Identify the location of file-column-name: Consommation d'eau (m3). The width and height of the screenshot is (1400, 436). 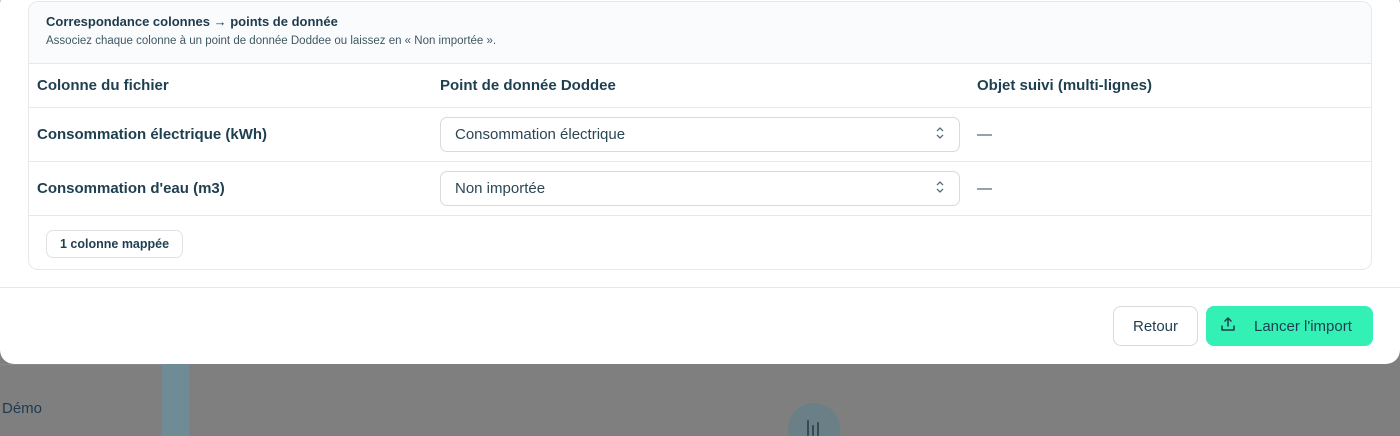
(131, 188).